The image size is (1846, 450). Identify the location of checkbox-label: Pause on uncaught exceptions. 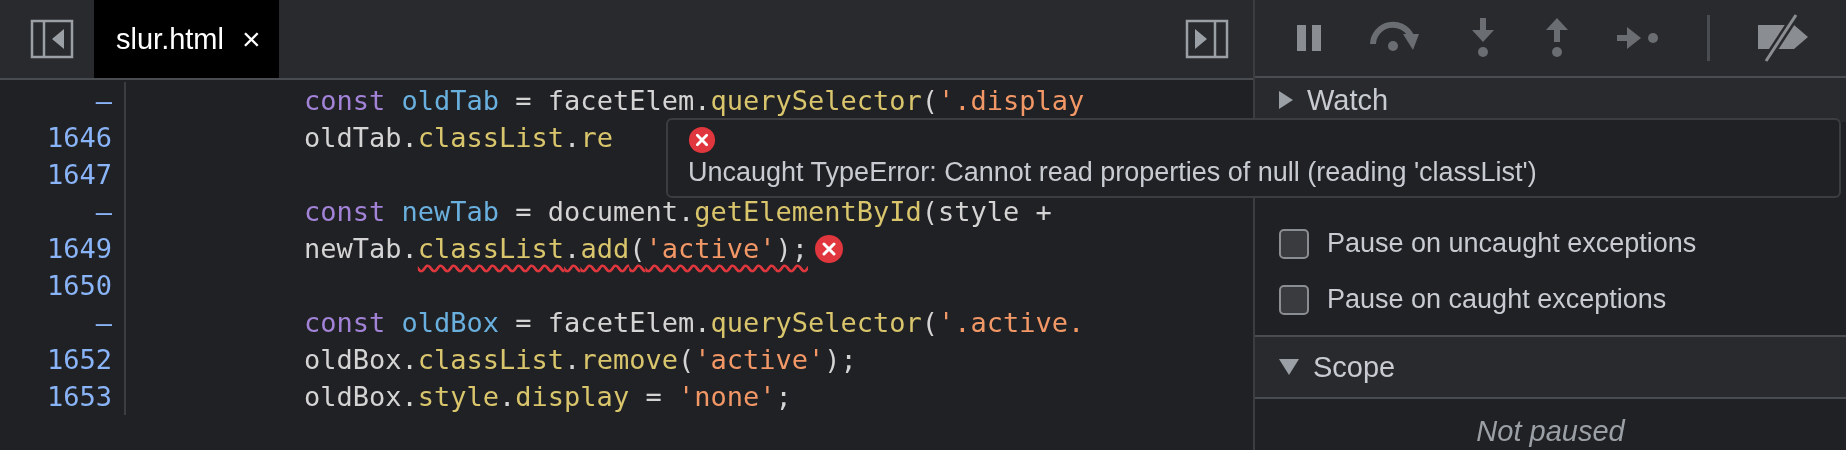
(1512, 243).